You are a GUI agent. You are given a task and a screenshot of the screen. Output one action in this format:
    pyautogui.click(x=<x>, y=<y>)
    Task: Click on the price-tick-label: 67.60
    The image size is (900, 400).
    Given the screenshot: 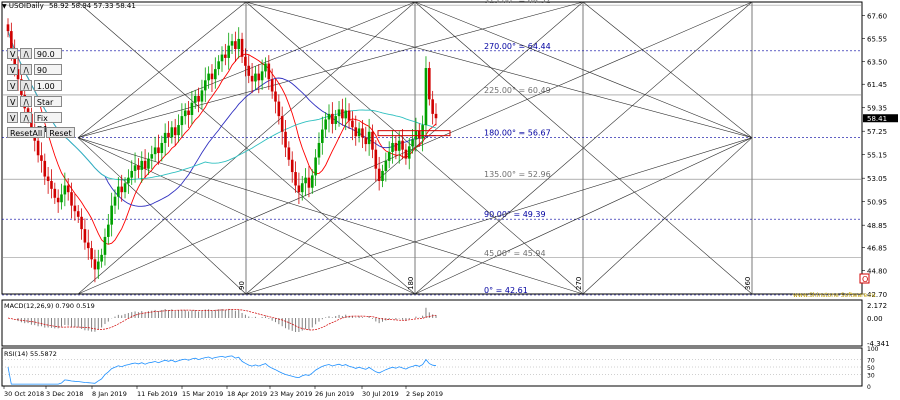 What is the action you would take?
    pyautogui.click(x=877, y=16)
    